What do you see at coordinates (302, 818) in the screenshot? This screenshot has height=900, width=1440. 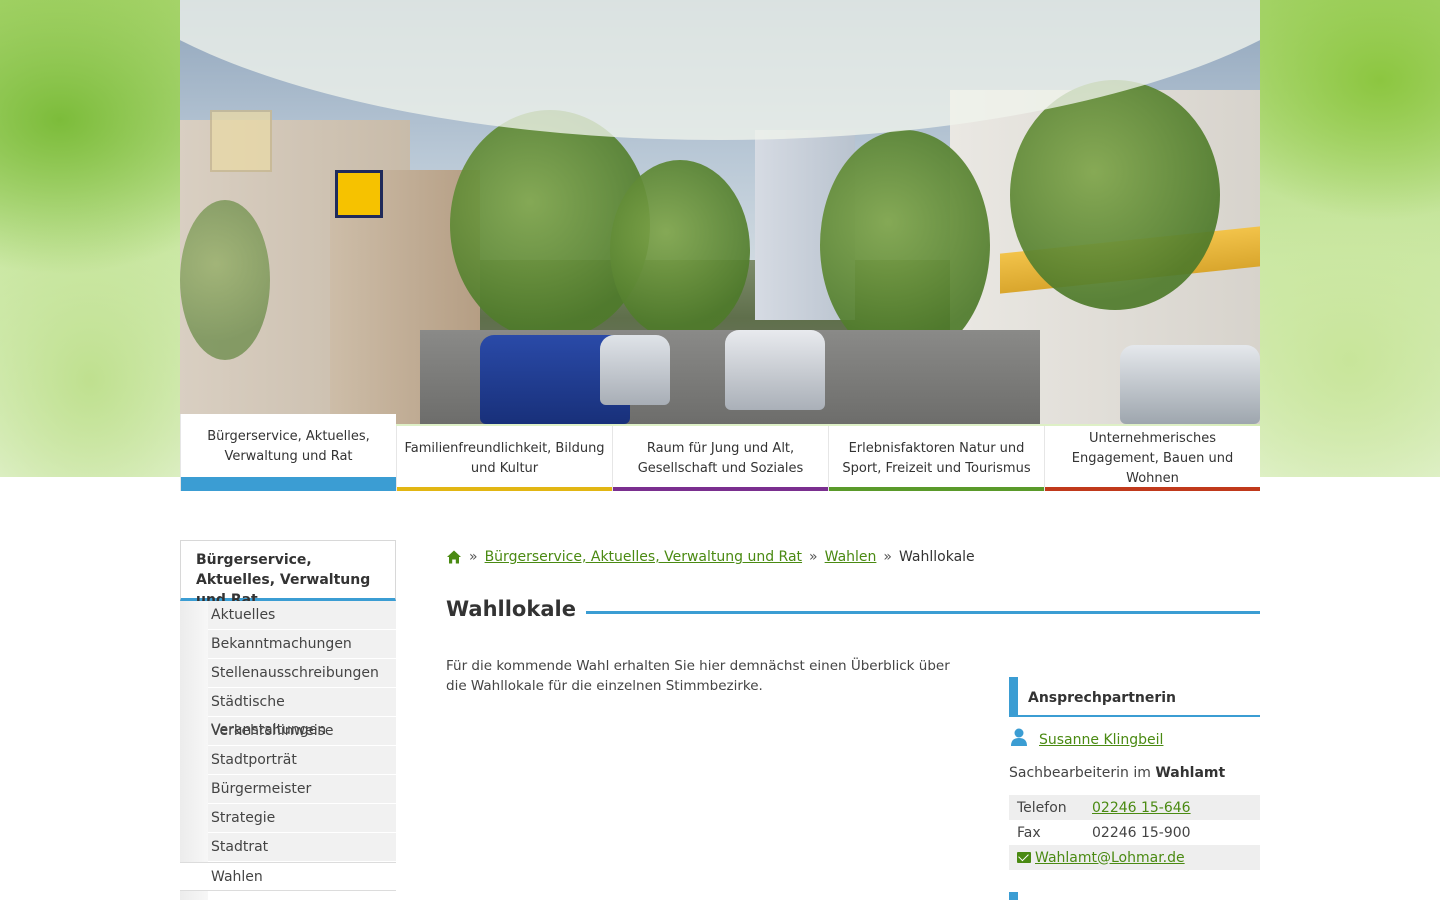 I see `sidebar-item-strategie: Strategie` at bounding box center [302, 818].